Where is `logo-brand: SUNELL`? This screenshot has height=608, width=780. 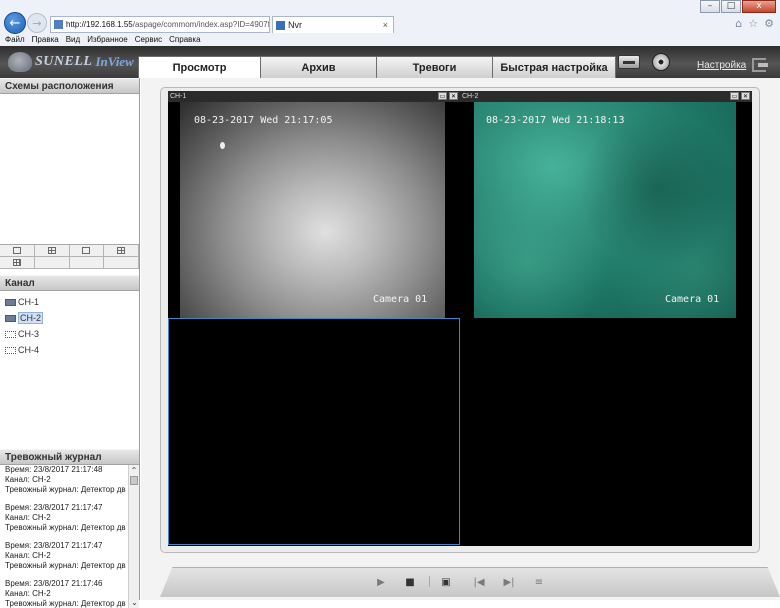 logo-brand: SUNELL is located at coordinates (63, 62).